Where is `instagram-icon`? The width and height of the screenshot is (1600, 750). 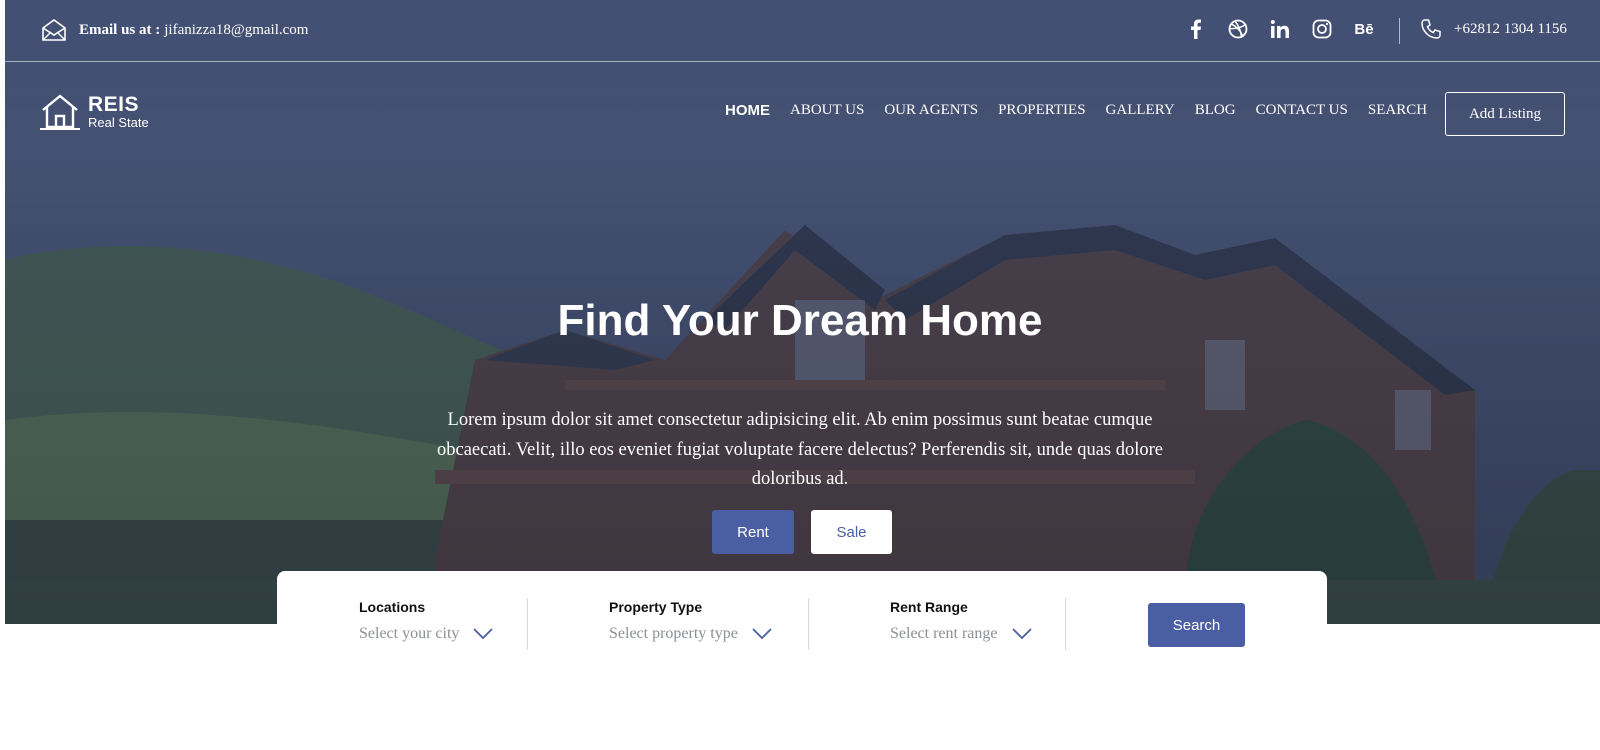
instagram-icon is located at coordinates (1322, 29).